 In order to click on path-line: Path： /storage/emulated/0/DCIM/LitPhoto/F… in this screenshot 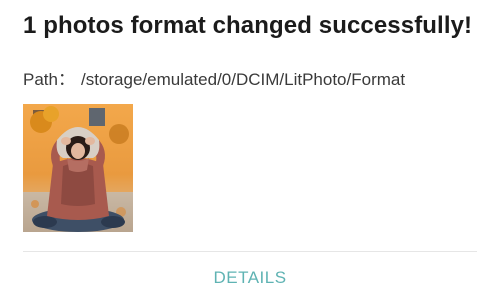, I will do `click(214, 77)`.